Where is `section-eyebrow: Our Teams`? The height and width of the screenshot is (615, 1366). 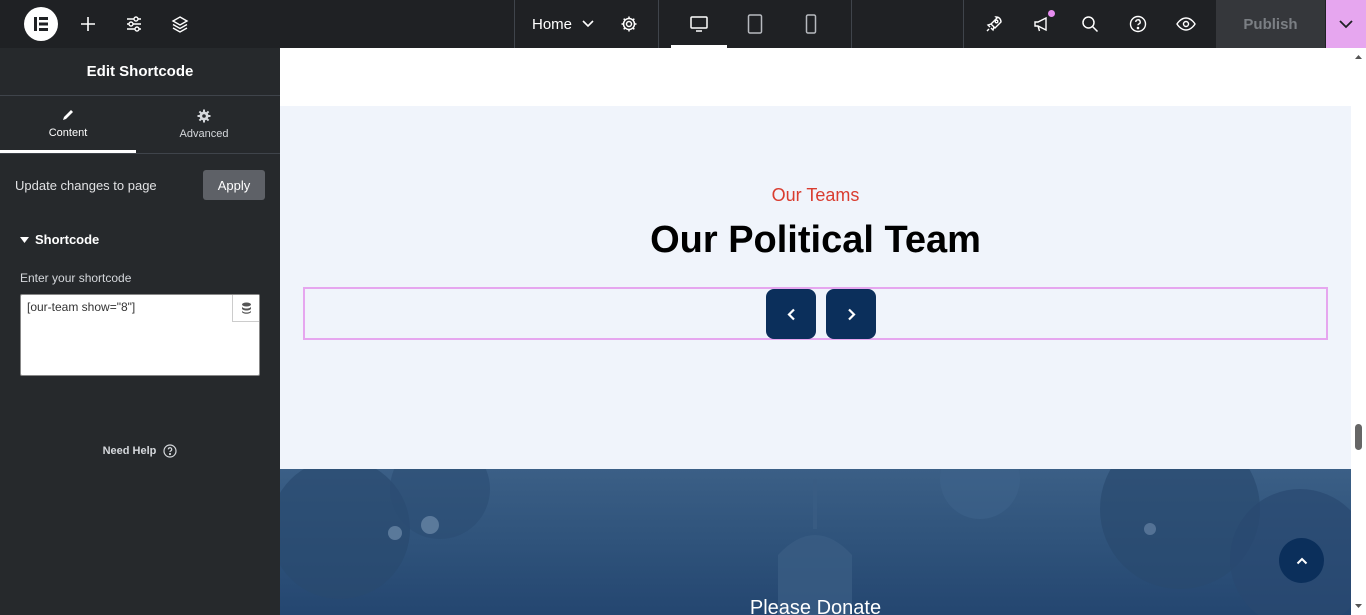
section-eyebrow: Our Teams is located at coordinates (815, 195).